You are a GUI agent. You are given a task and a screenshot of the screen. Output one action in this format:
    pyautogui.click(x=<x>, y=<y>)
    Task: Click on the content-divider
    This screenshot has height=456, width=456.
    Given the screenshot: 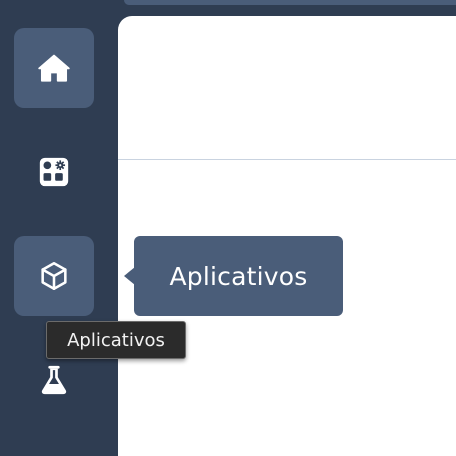 What is the action you would take?
    pyautogui.click(x=287, y=159)
    